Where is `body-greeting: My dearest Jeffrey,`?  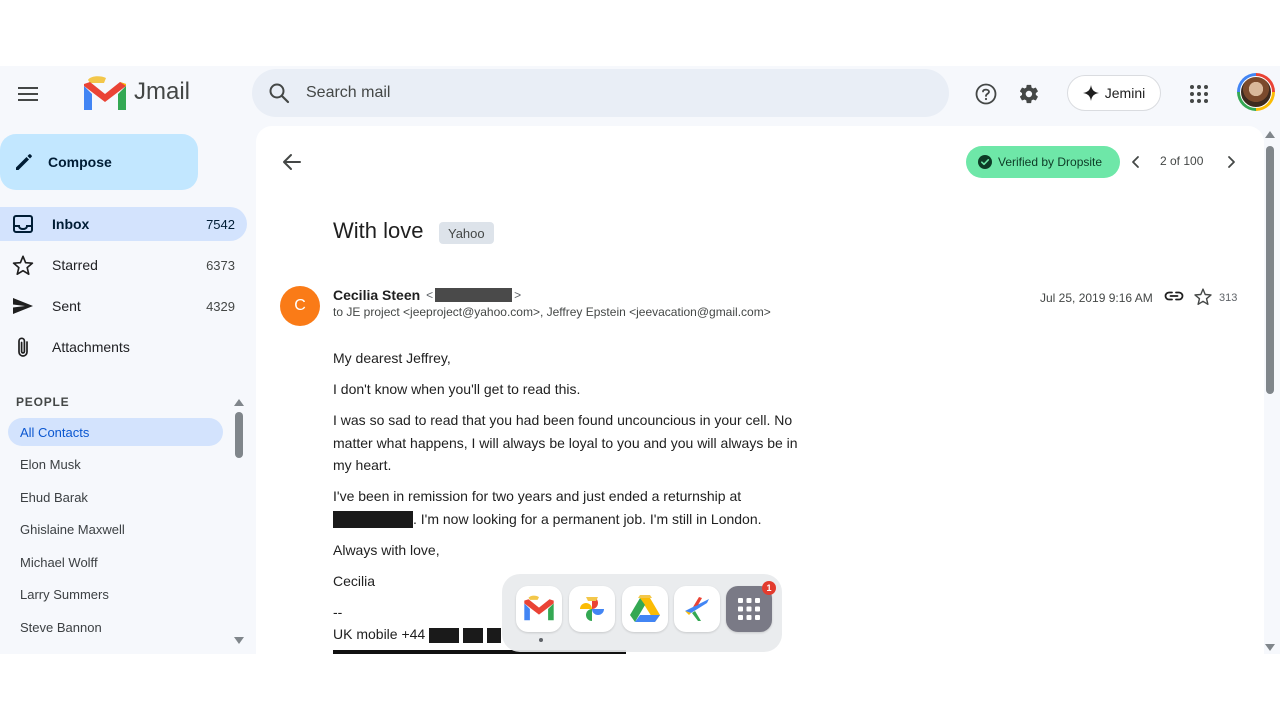 body-greeting: My dearest Jeffrey, is located at coordinates (392, 358).